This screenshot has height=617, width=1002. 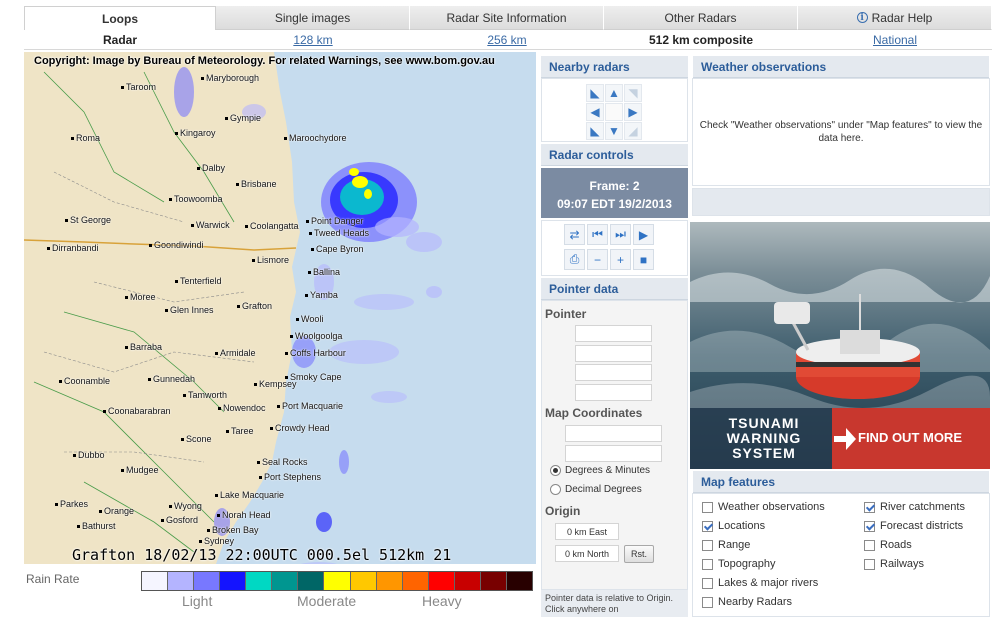 I want to click on decimal-degrees-radio, so click(x=555, y=489).